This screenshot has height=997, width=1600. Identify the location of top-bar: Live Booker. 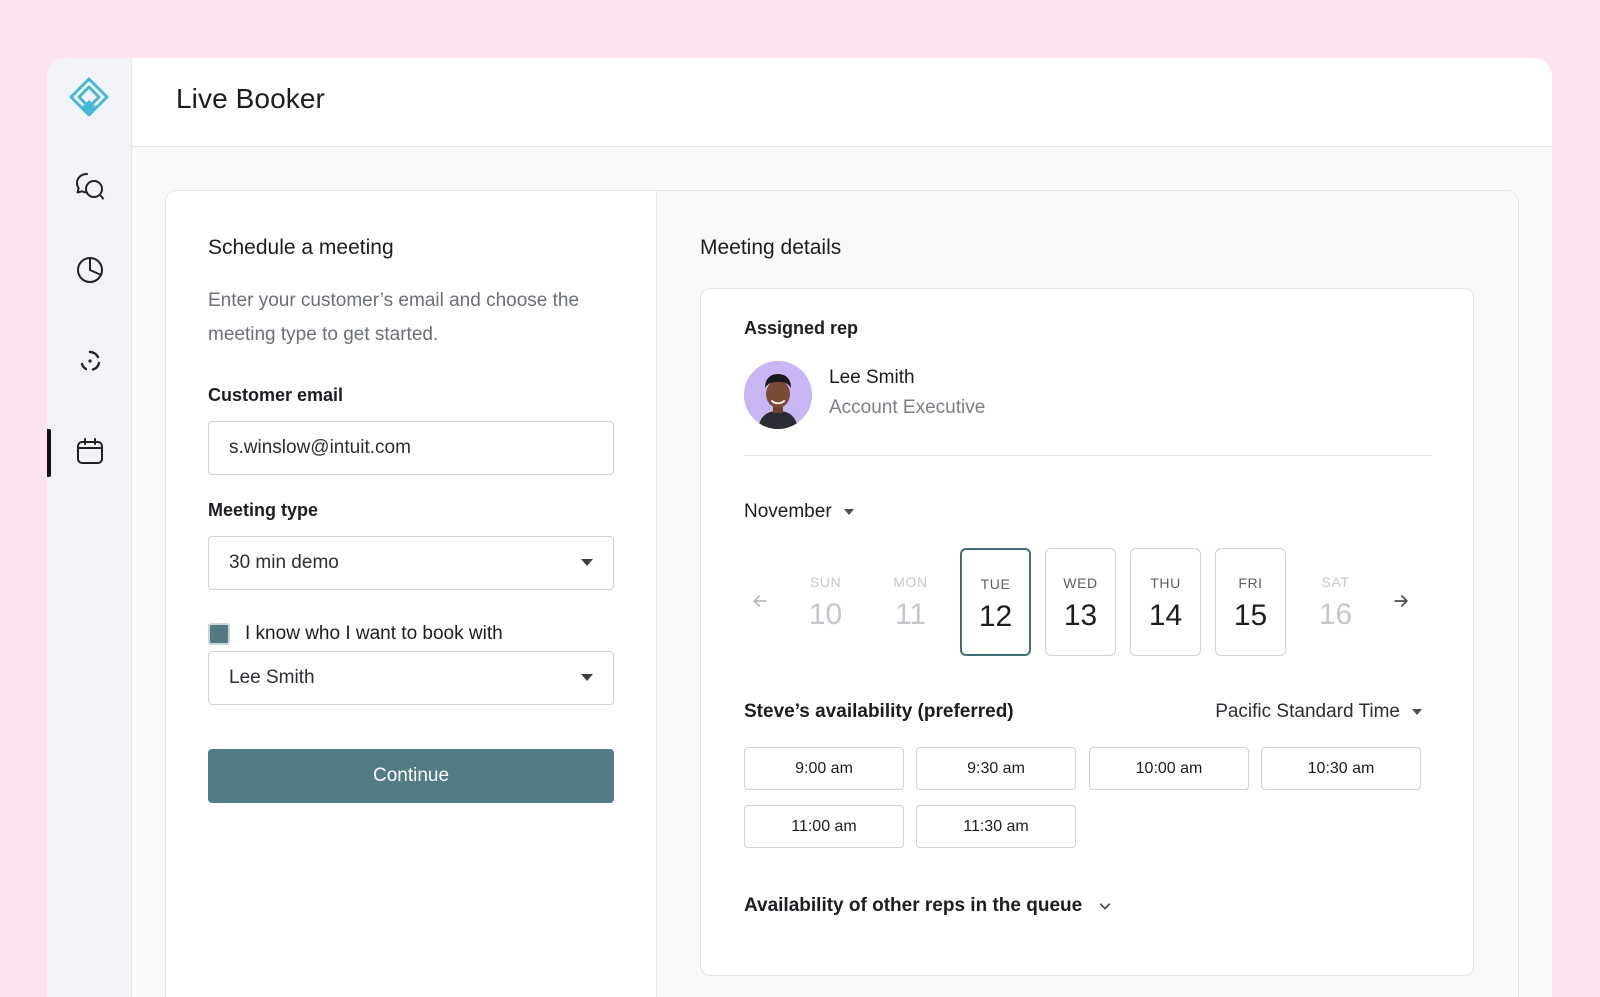
(842, 102).